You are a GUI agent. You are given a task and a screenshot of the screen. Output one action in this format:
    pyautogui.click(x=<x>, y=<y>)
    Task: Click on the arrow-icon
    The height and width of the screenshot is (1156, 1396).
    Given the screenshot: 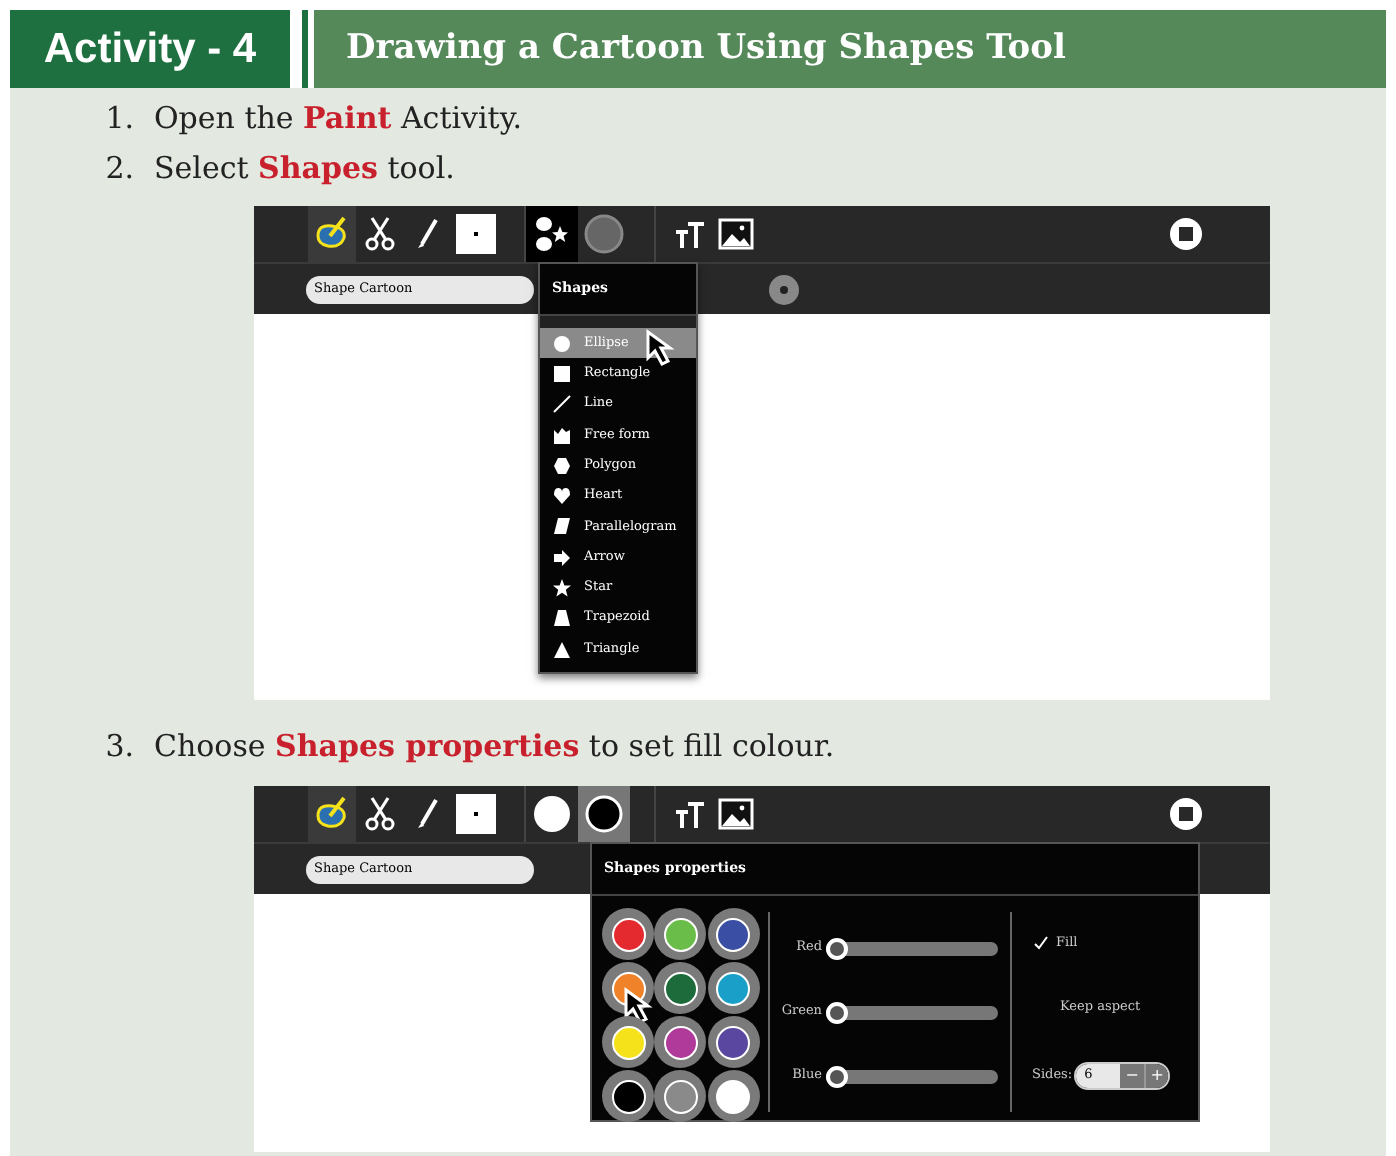 What is the action you would take?
    pyautogui.click(x=562, y=557)
    